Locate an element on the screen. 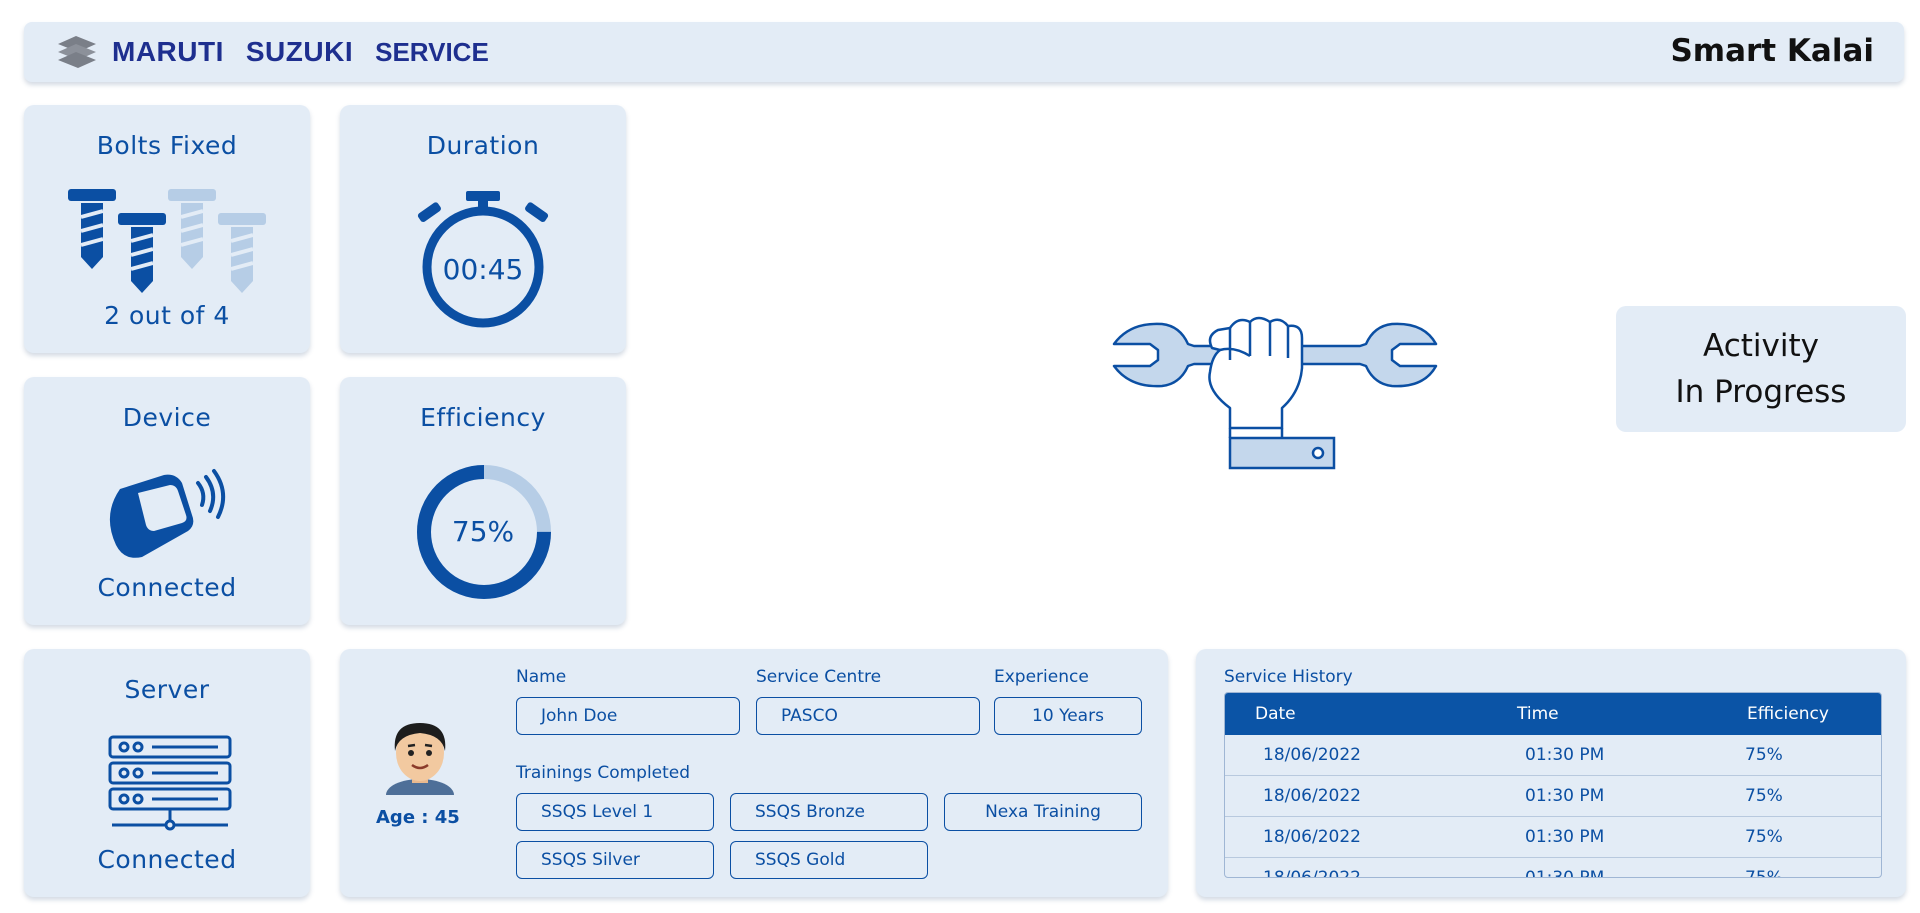 Image resolution: width=1920 pixels, height=913 pixels. activity-status-card: Activity In Progress is located at coordinates (1761, 369).